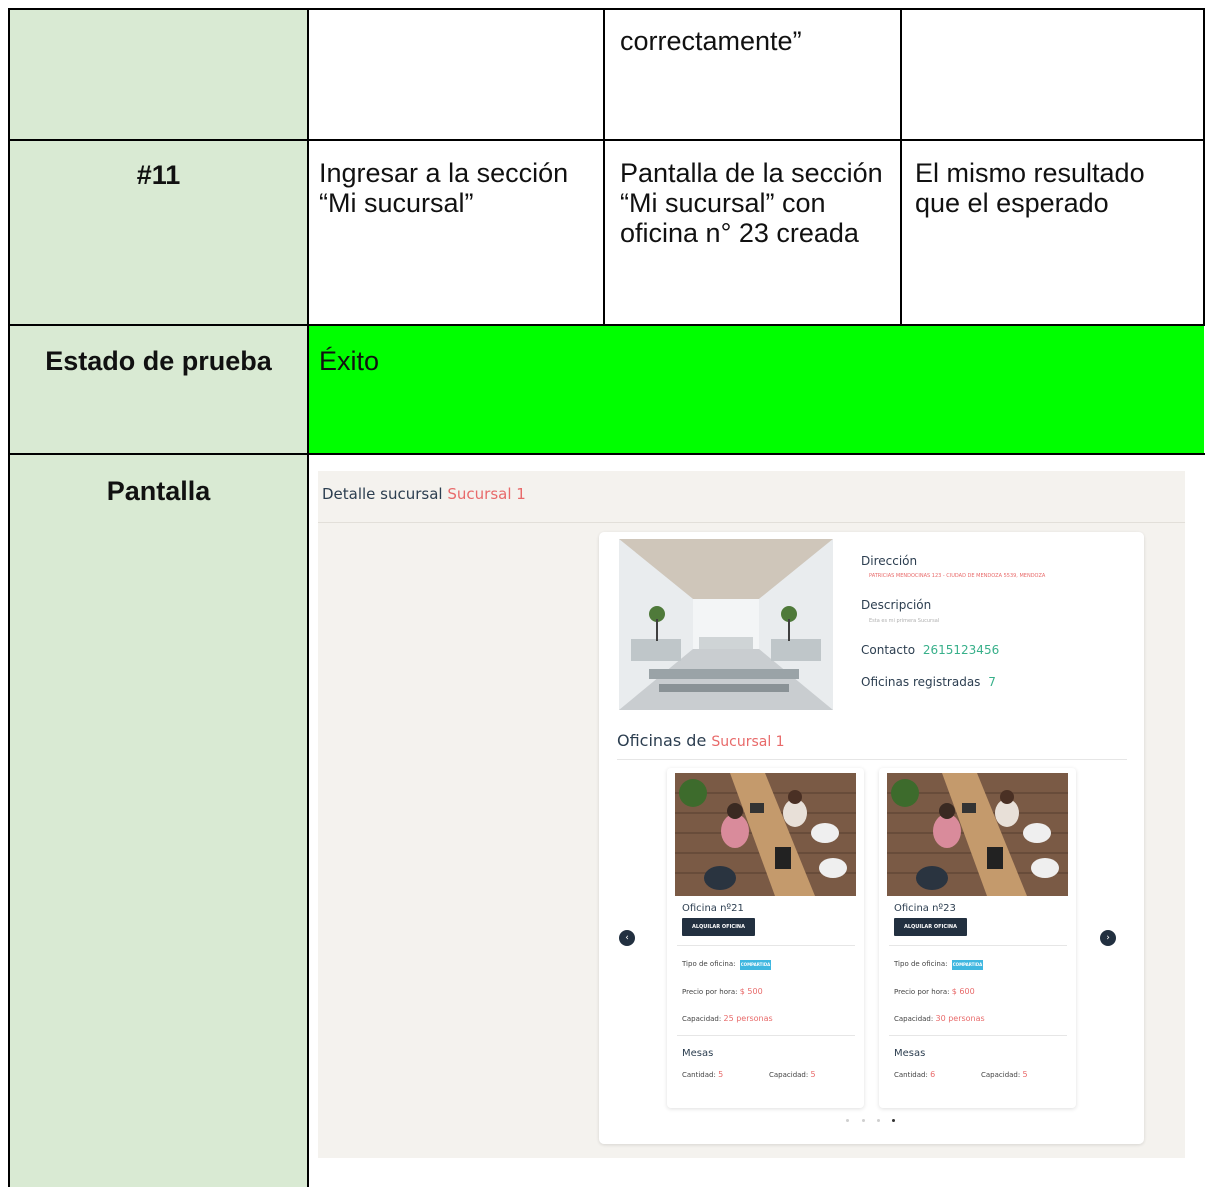 Image resolution: width=1205 pixels, height=1187 pixels. I want to click on description-label: Descripción, so click(896, 605).